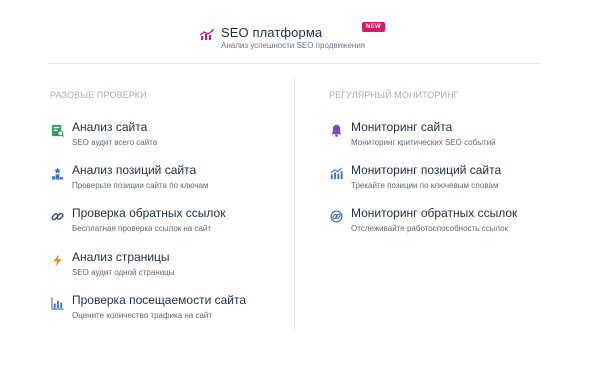 This screenshot has height=369, width=600. Describe the element at coordinates (336, 130) in the screenshot. I see `bell-icon` at that location.